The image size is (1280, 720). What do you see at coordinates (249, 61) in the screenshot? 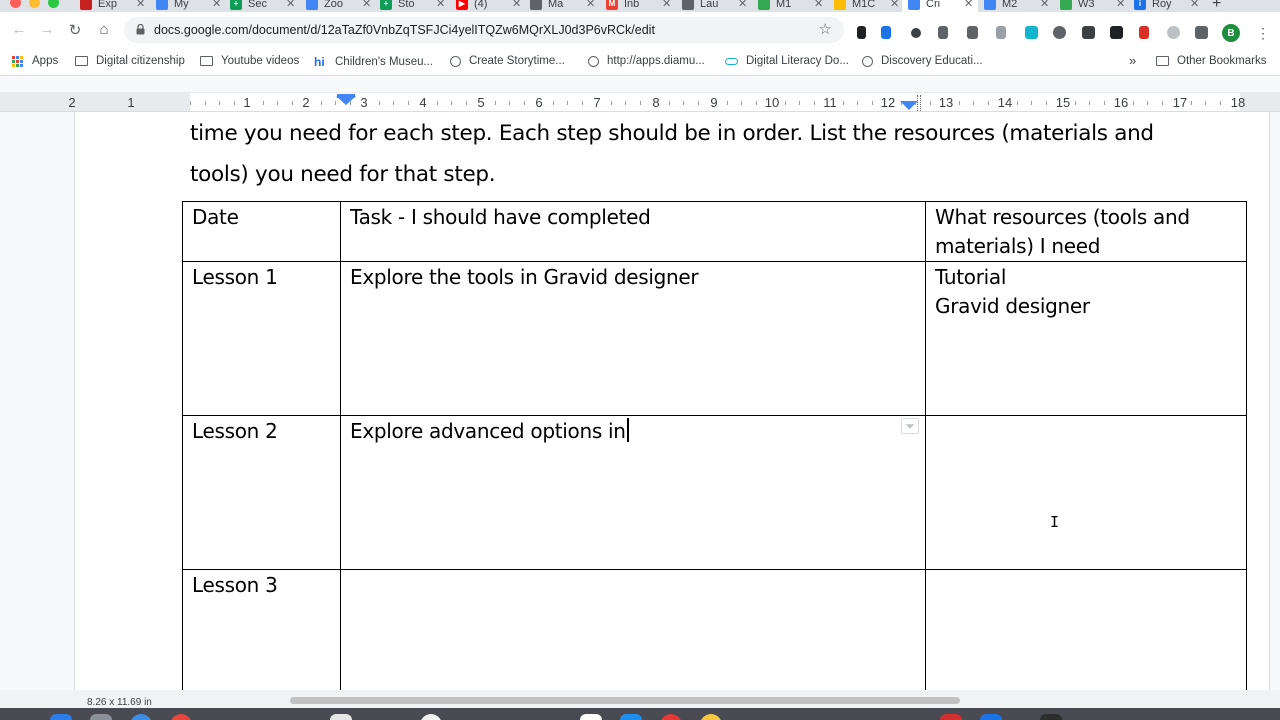
I see `bookmark-item: Youtube videos` at bounding box center [249, 61].